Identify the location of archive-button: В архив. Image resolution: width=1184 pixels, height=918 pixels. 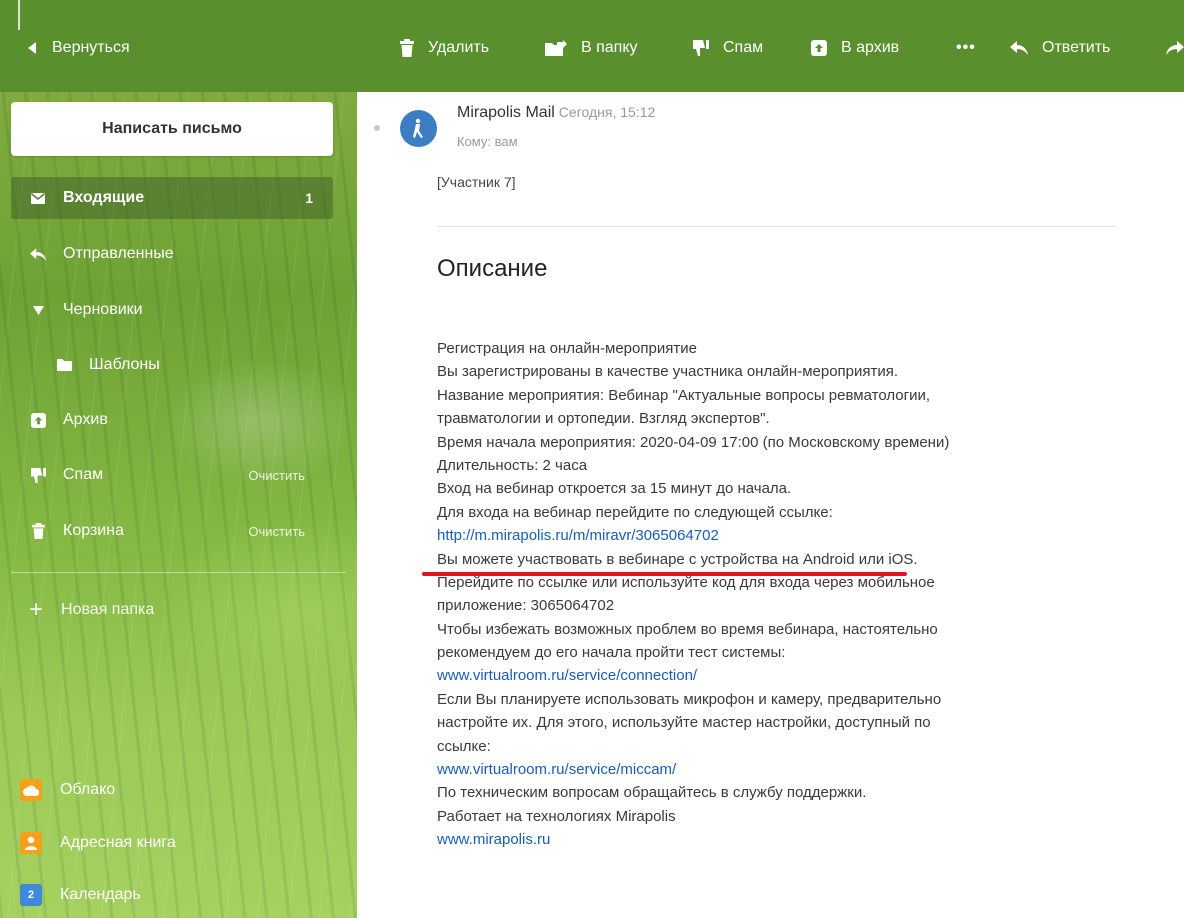
(855, 48).